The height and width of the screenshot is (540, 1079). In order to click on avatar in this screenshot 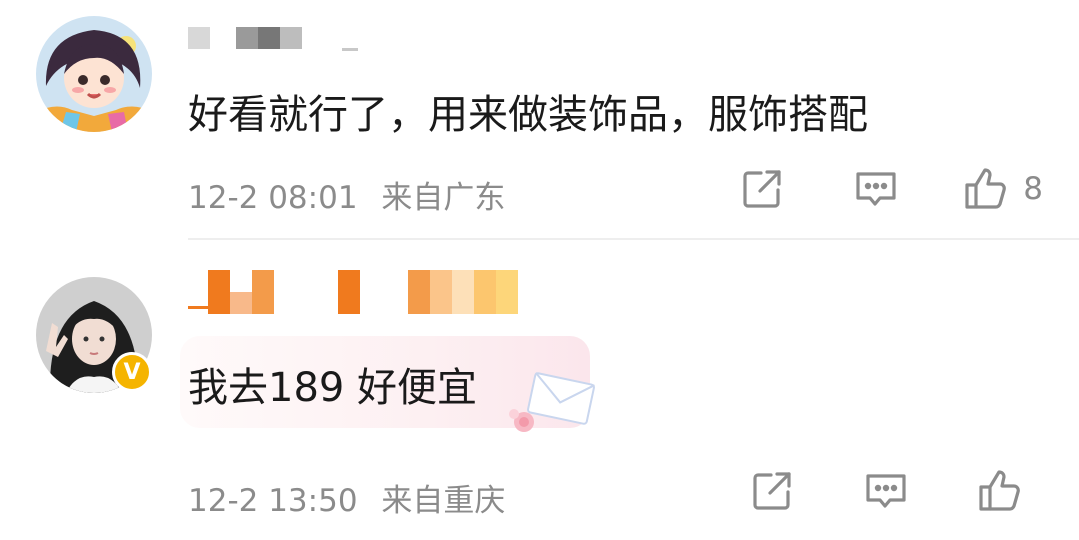, I will do `click(94, 74)`.